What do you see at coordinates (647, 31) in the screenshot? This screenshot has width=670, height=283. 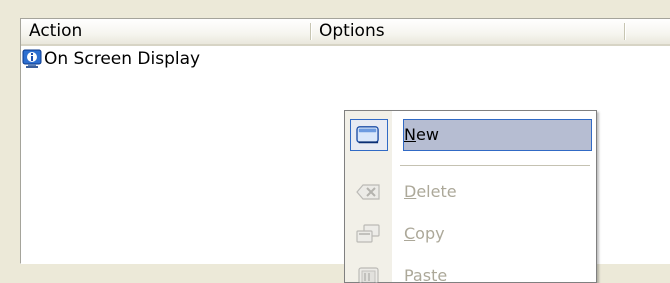 I see `column-header-filler` at bounding box center [647, 31].